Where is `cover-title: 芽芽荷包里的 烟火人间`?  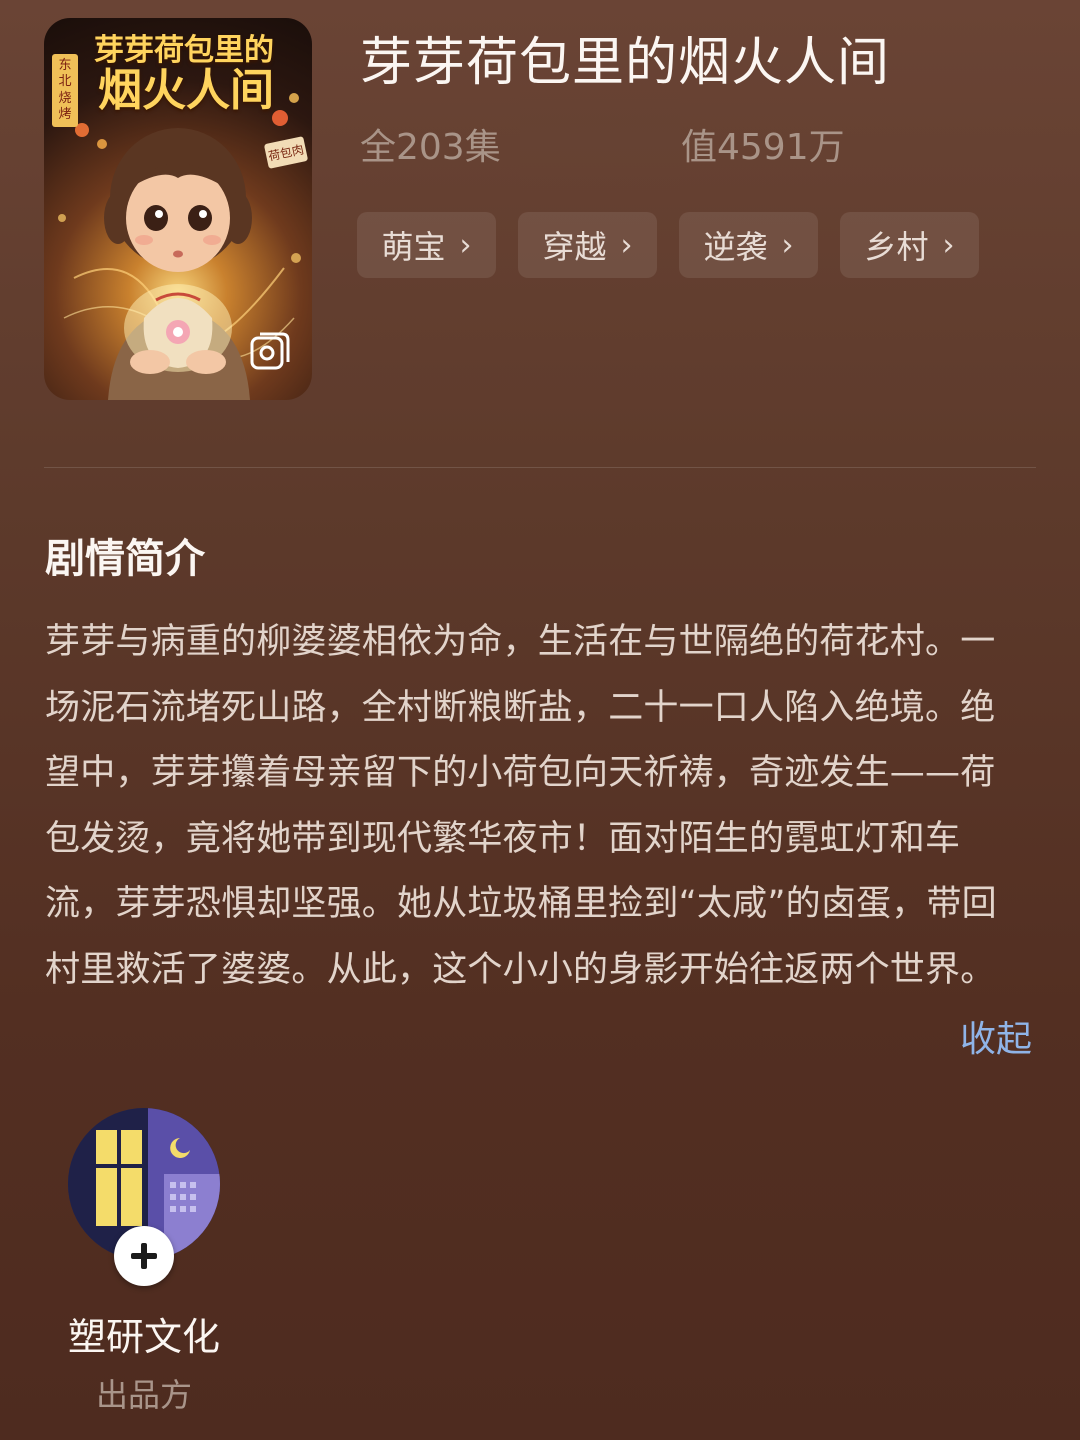 cover-title: 芽芽荷包里的 烟火人间 is located at coordinates (200, 74).